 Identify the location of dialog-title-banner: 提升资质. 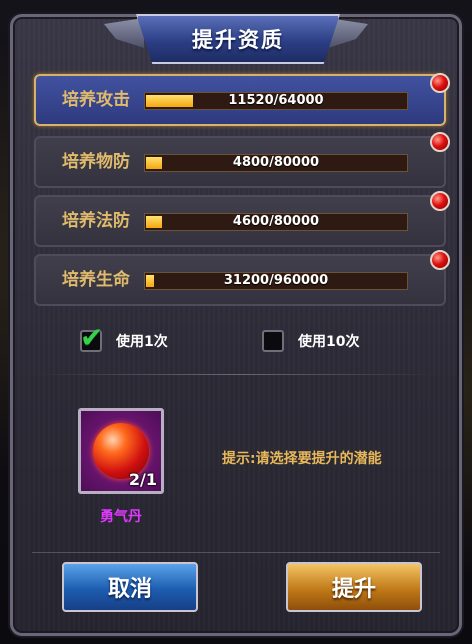
(238, 39).